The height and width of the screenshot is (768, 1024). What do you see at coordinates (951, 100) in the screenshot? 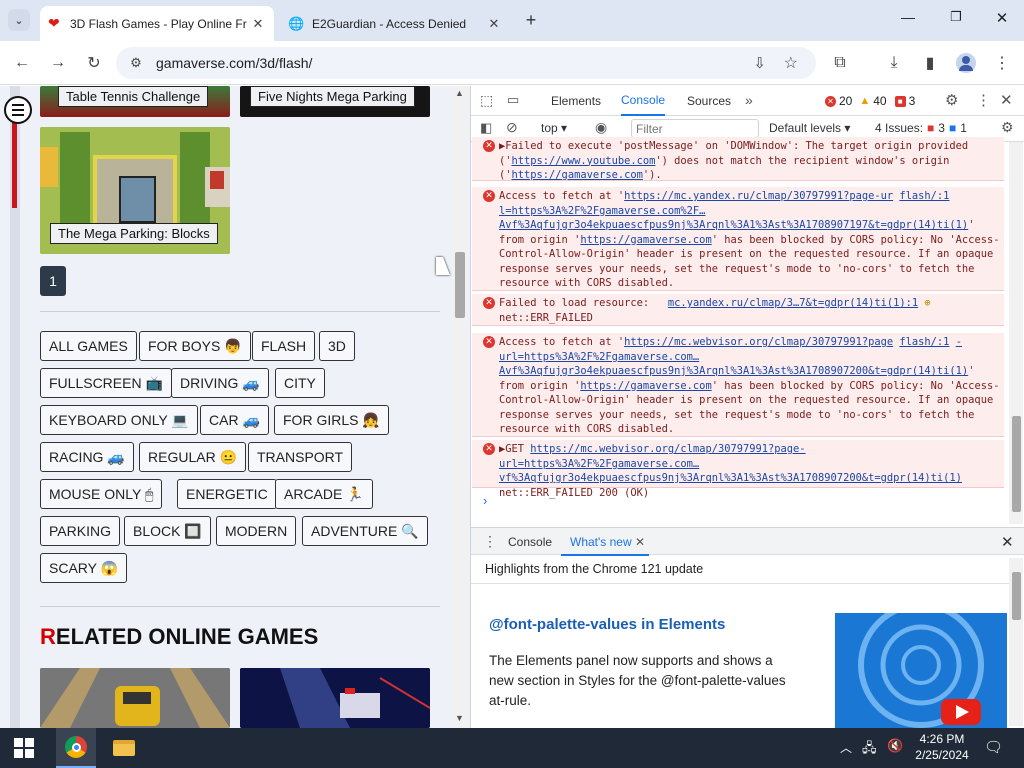
I see `settings-gear-icon: ⚙` at bounding box center [951, 100].